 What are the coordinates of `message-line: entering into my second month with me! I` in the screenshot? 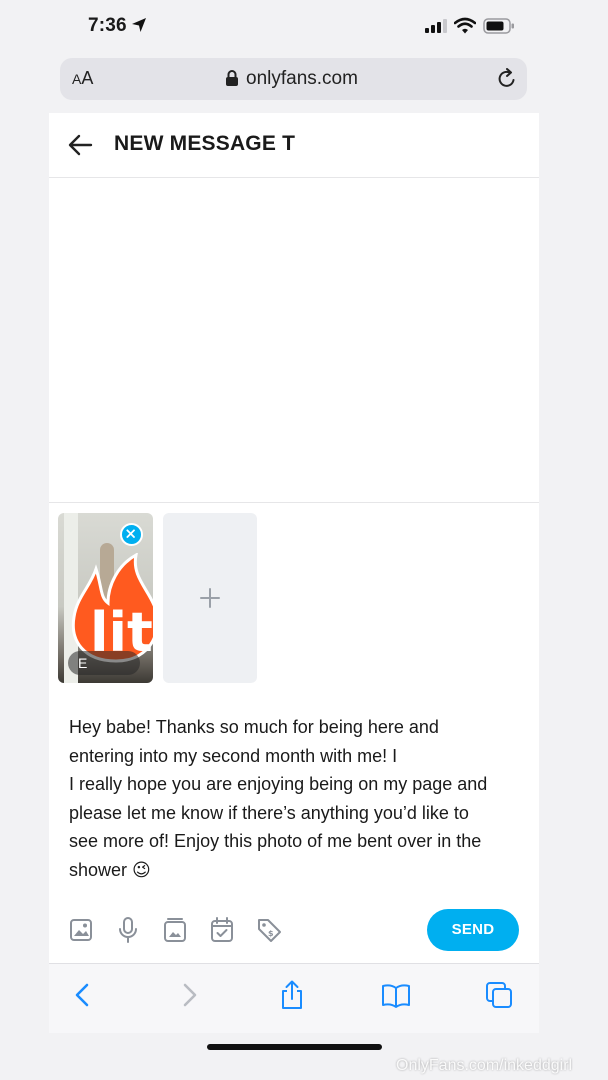 It's located at (233, 755).